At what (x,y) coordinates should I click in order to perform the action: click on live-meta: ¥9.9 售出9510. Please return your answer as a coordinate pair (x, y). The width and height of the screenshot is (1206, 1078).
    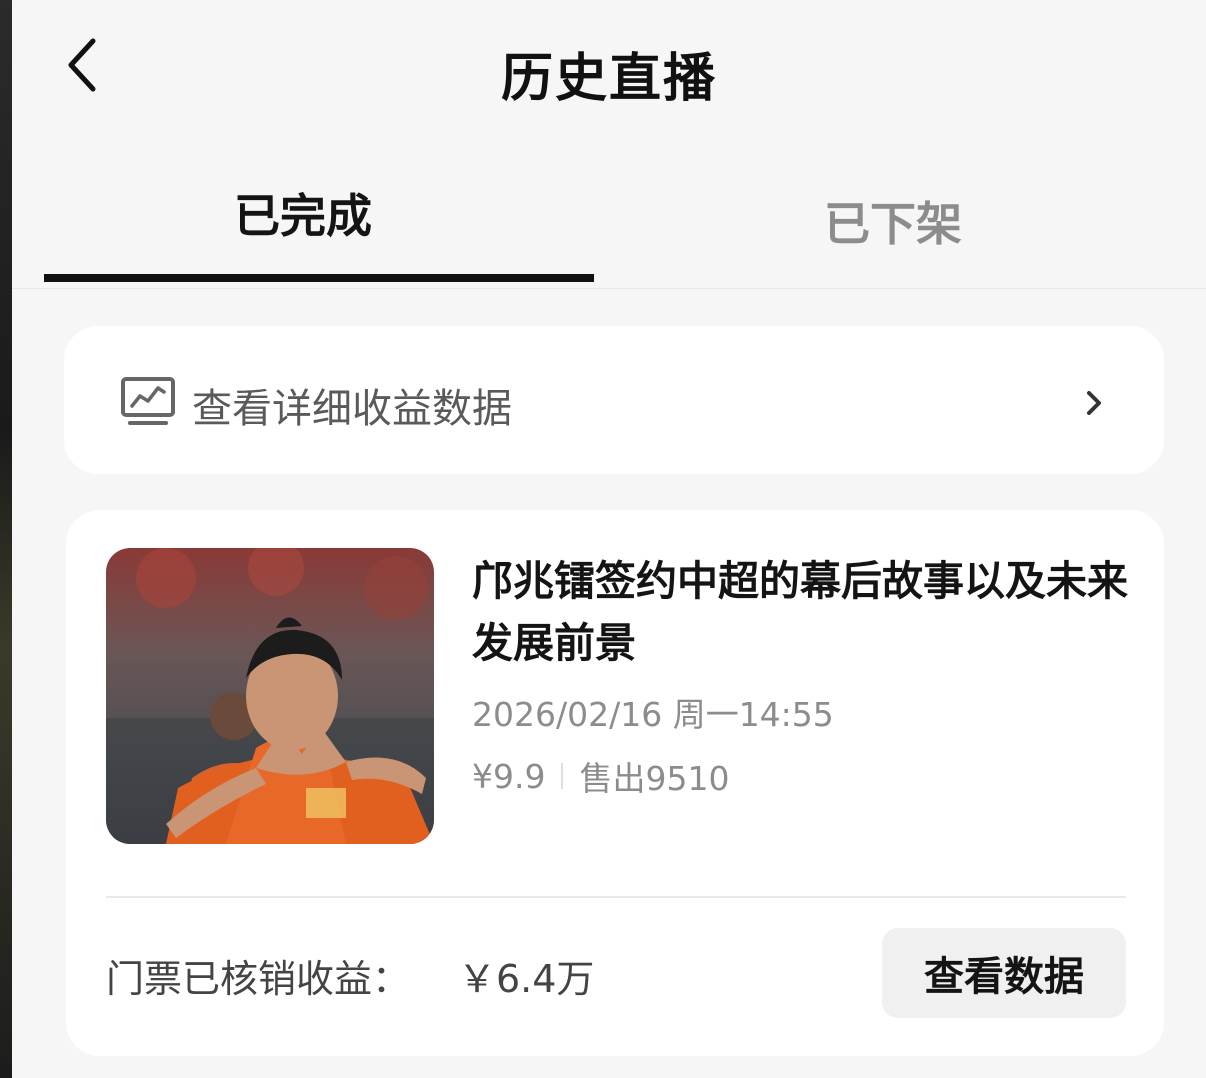
    Looking at the image, I should click on (600, 776).